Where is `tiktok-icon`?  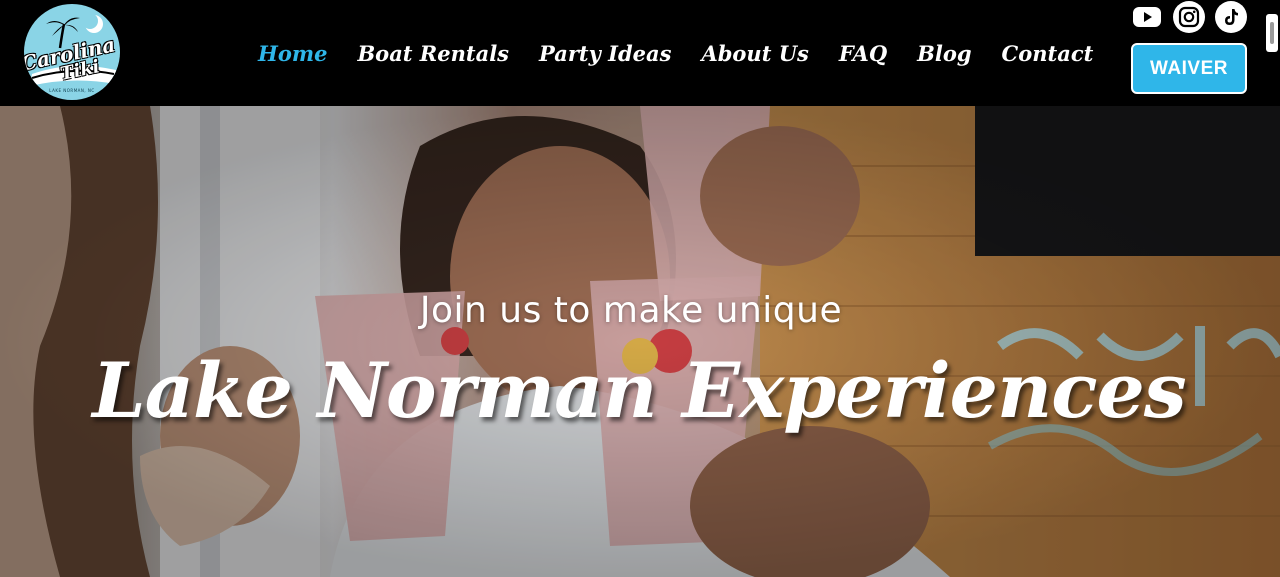
tiktok-icon is located at coordinates (1231, 17).